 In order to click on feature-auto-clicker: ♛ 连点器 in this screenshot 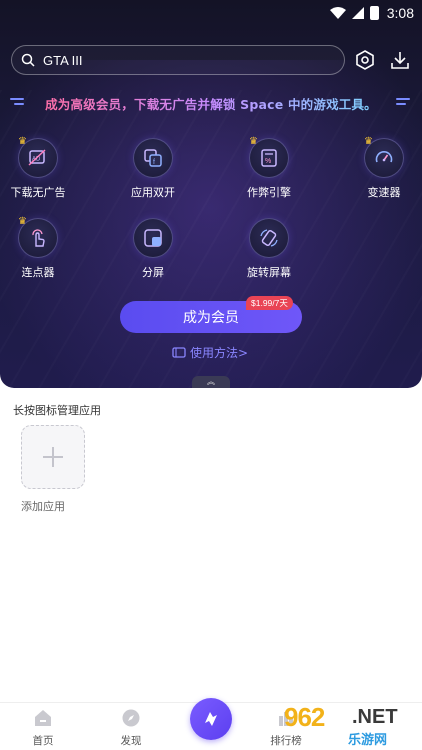, I will do `click(38, 249)`.